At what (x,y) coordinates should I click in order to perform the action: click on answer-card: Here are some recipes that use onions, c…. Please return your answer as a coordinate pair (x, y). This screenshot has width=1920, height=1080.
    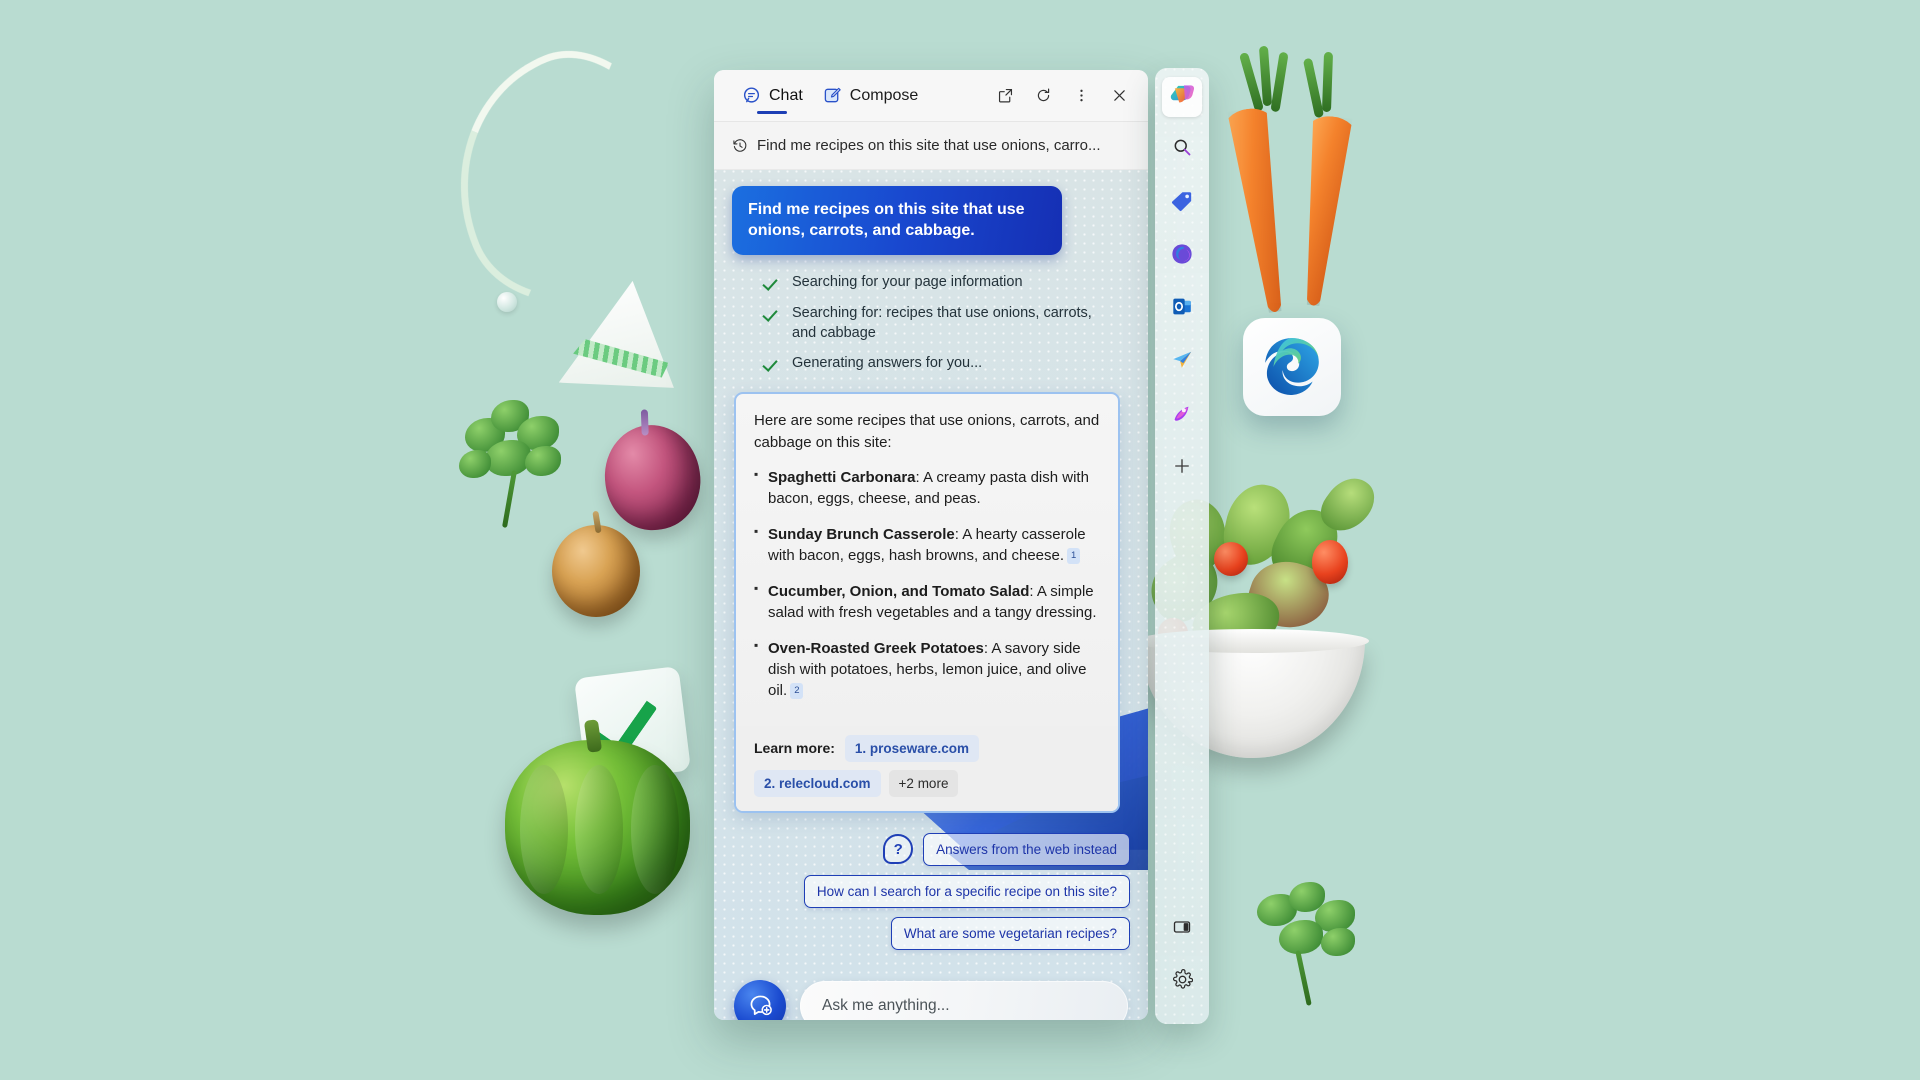
    Looking at the image, I should click on (927, 602).